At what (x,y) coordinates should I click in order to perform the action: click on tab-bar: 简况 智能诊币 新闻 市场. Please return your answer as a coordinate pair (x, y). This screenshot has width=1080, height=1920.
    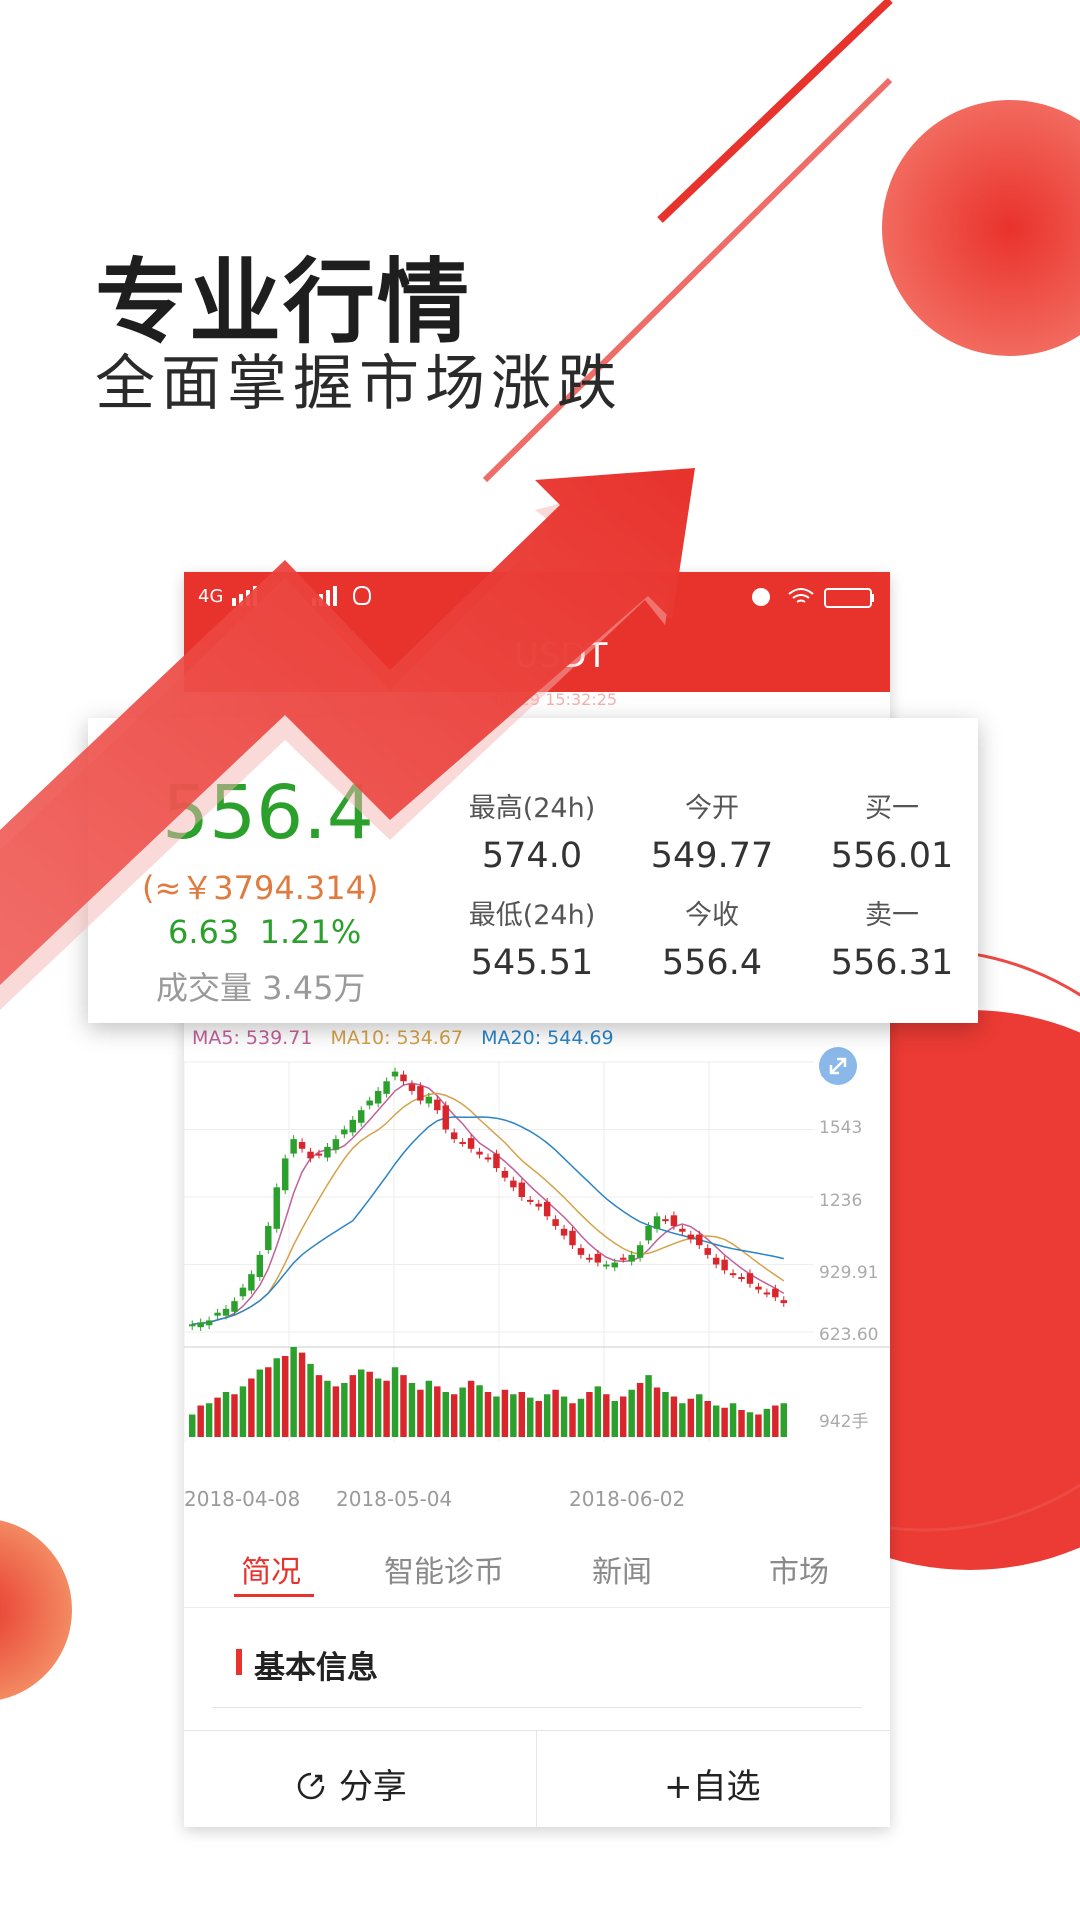
    Looking at the image, I should click on (537, 1567).